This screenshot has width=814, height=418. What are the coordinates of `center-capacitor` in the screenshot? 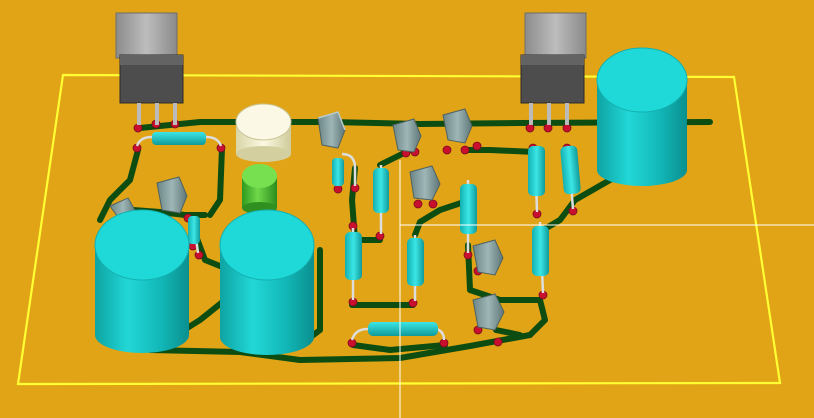 It's located at (267, 282).